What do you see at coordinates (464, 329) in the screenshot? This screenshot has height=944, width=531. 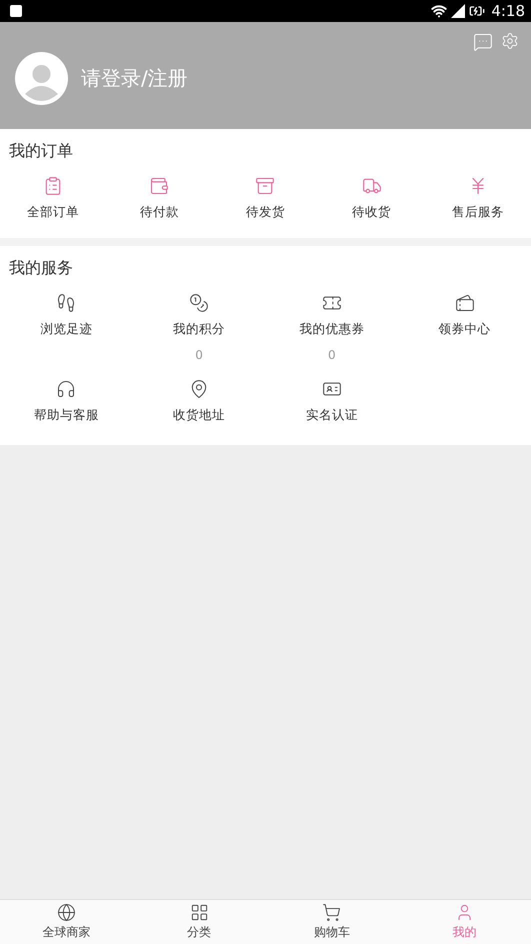 I see `service-label: 领券中心` at bounding box center [464, 329].